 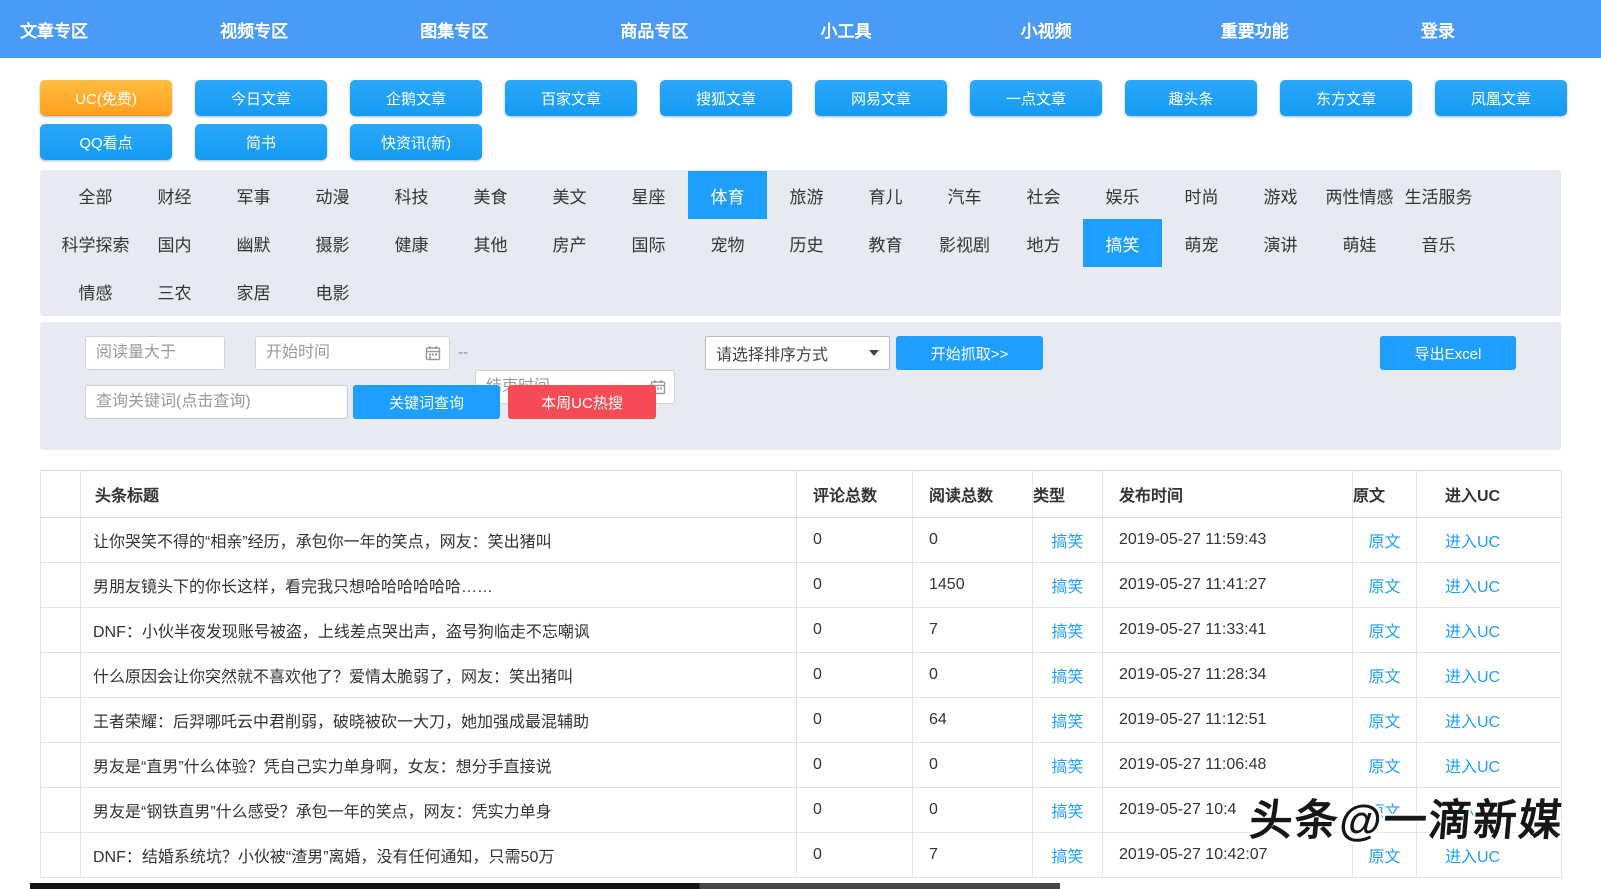 I want to click on category-tab: 地方, so click(x=1043, y=243).